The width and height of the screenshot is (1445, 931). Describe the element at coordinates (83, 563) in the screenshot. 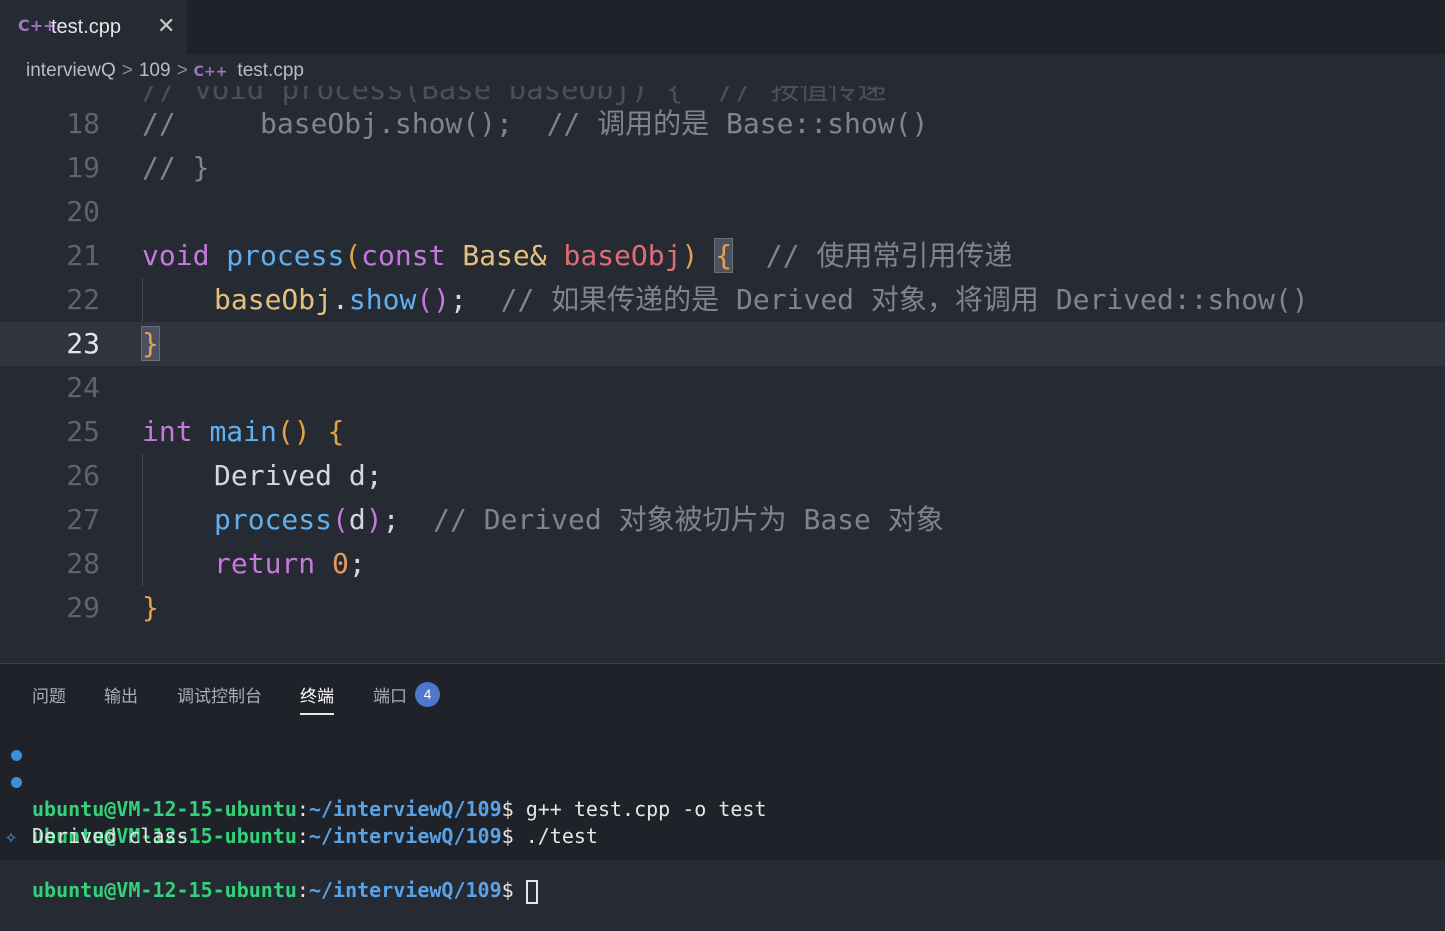

I see `line-number: 28` at that location.